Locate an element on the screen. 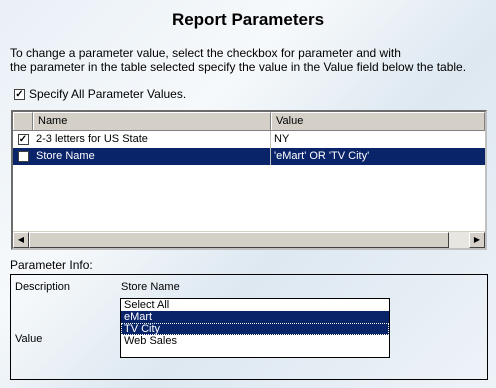  row-name: Store Name is located at coordinates (152, 156).